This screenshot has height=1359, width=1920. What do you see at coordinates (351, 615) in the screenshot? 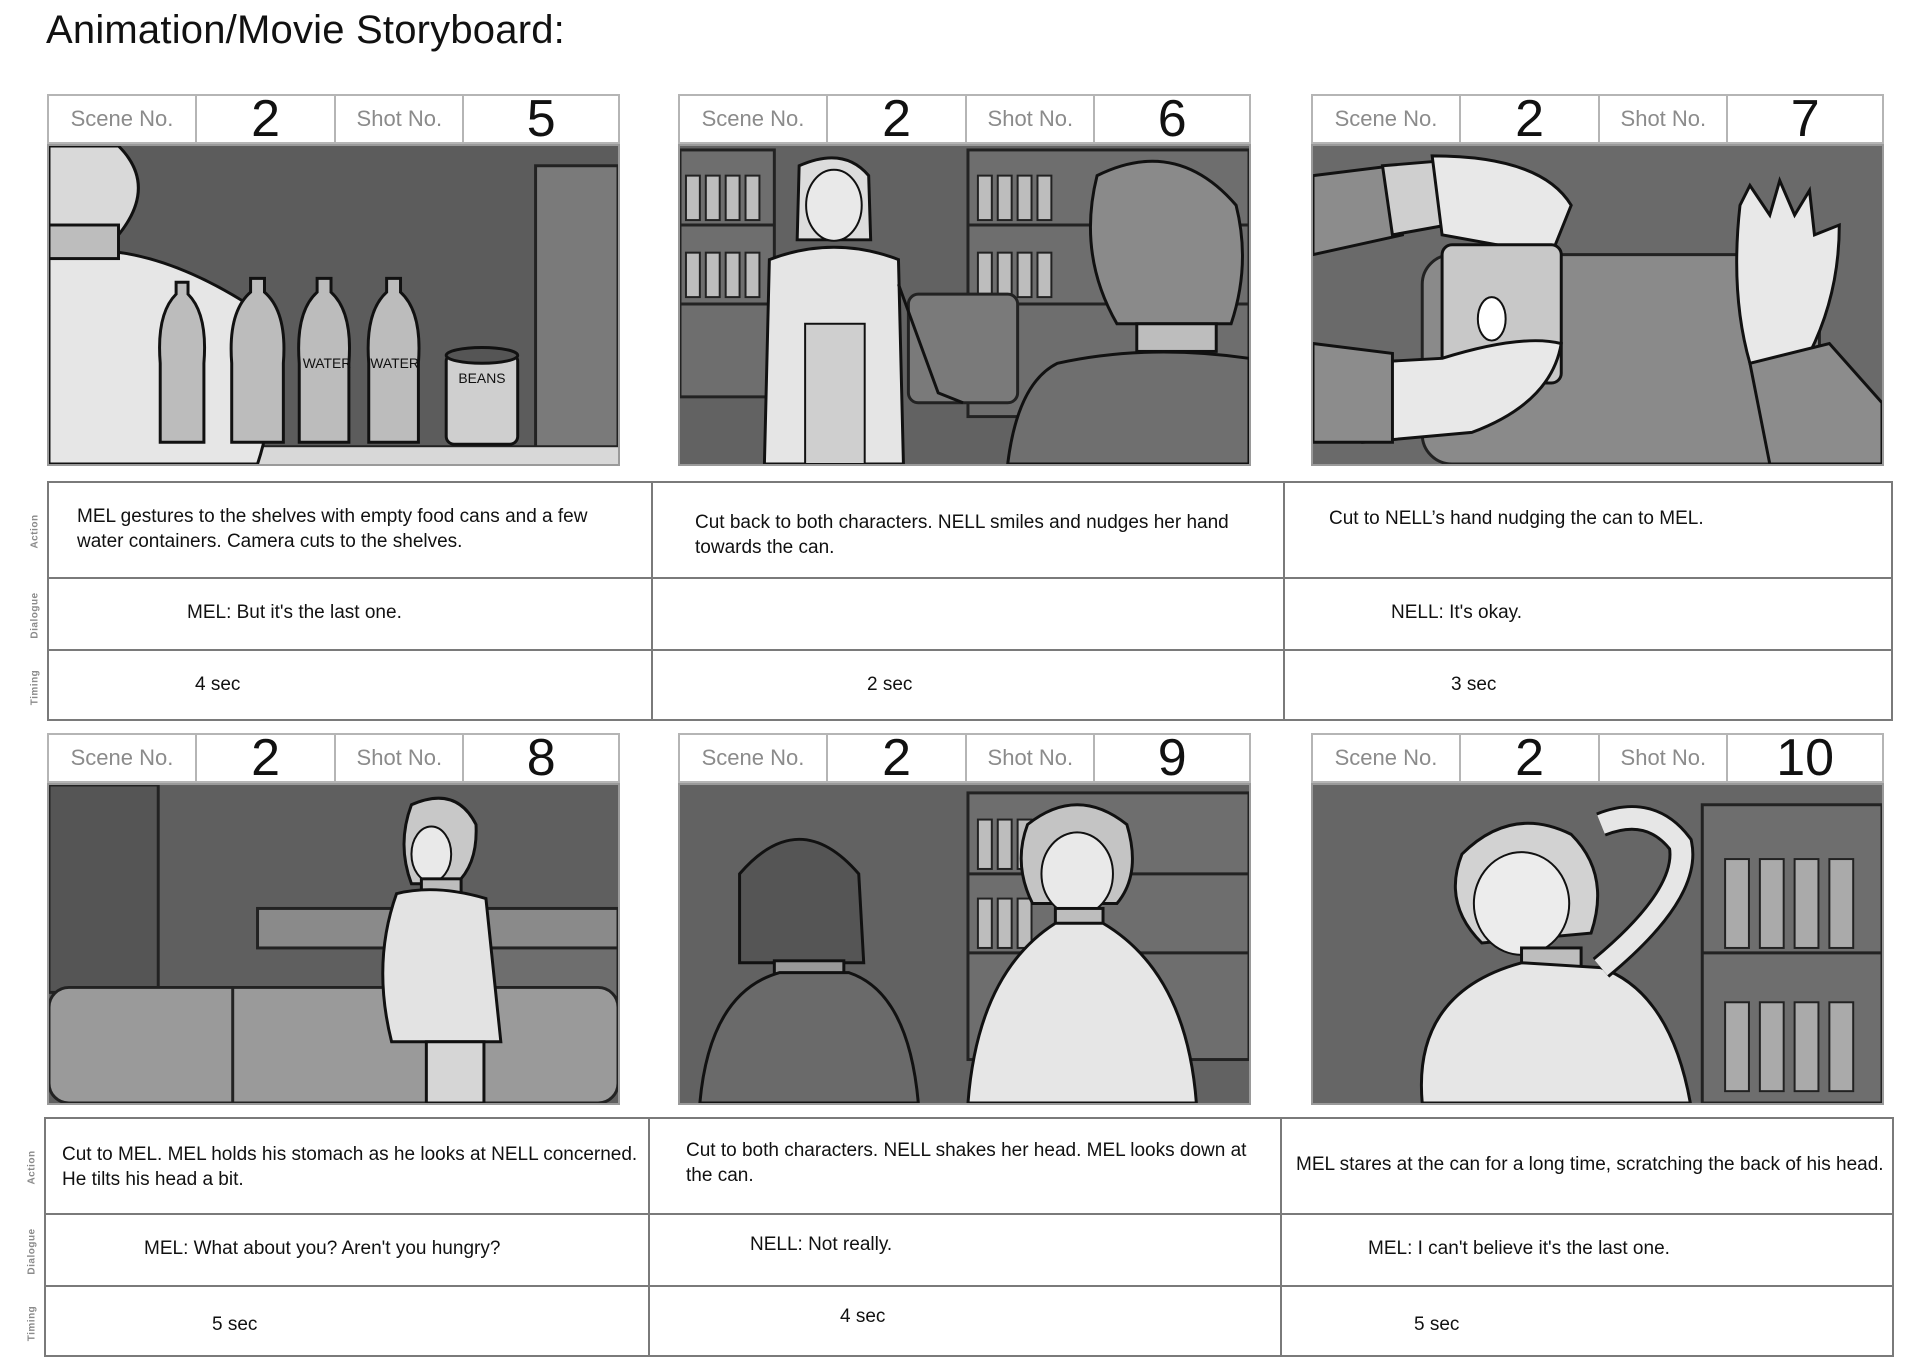
I see `dialogue-cell: MEL: But it's the last one.` at bounding box center [351, 615].